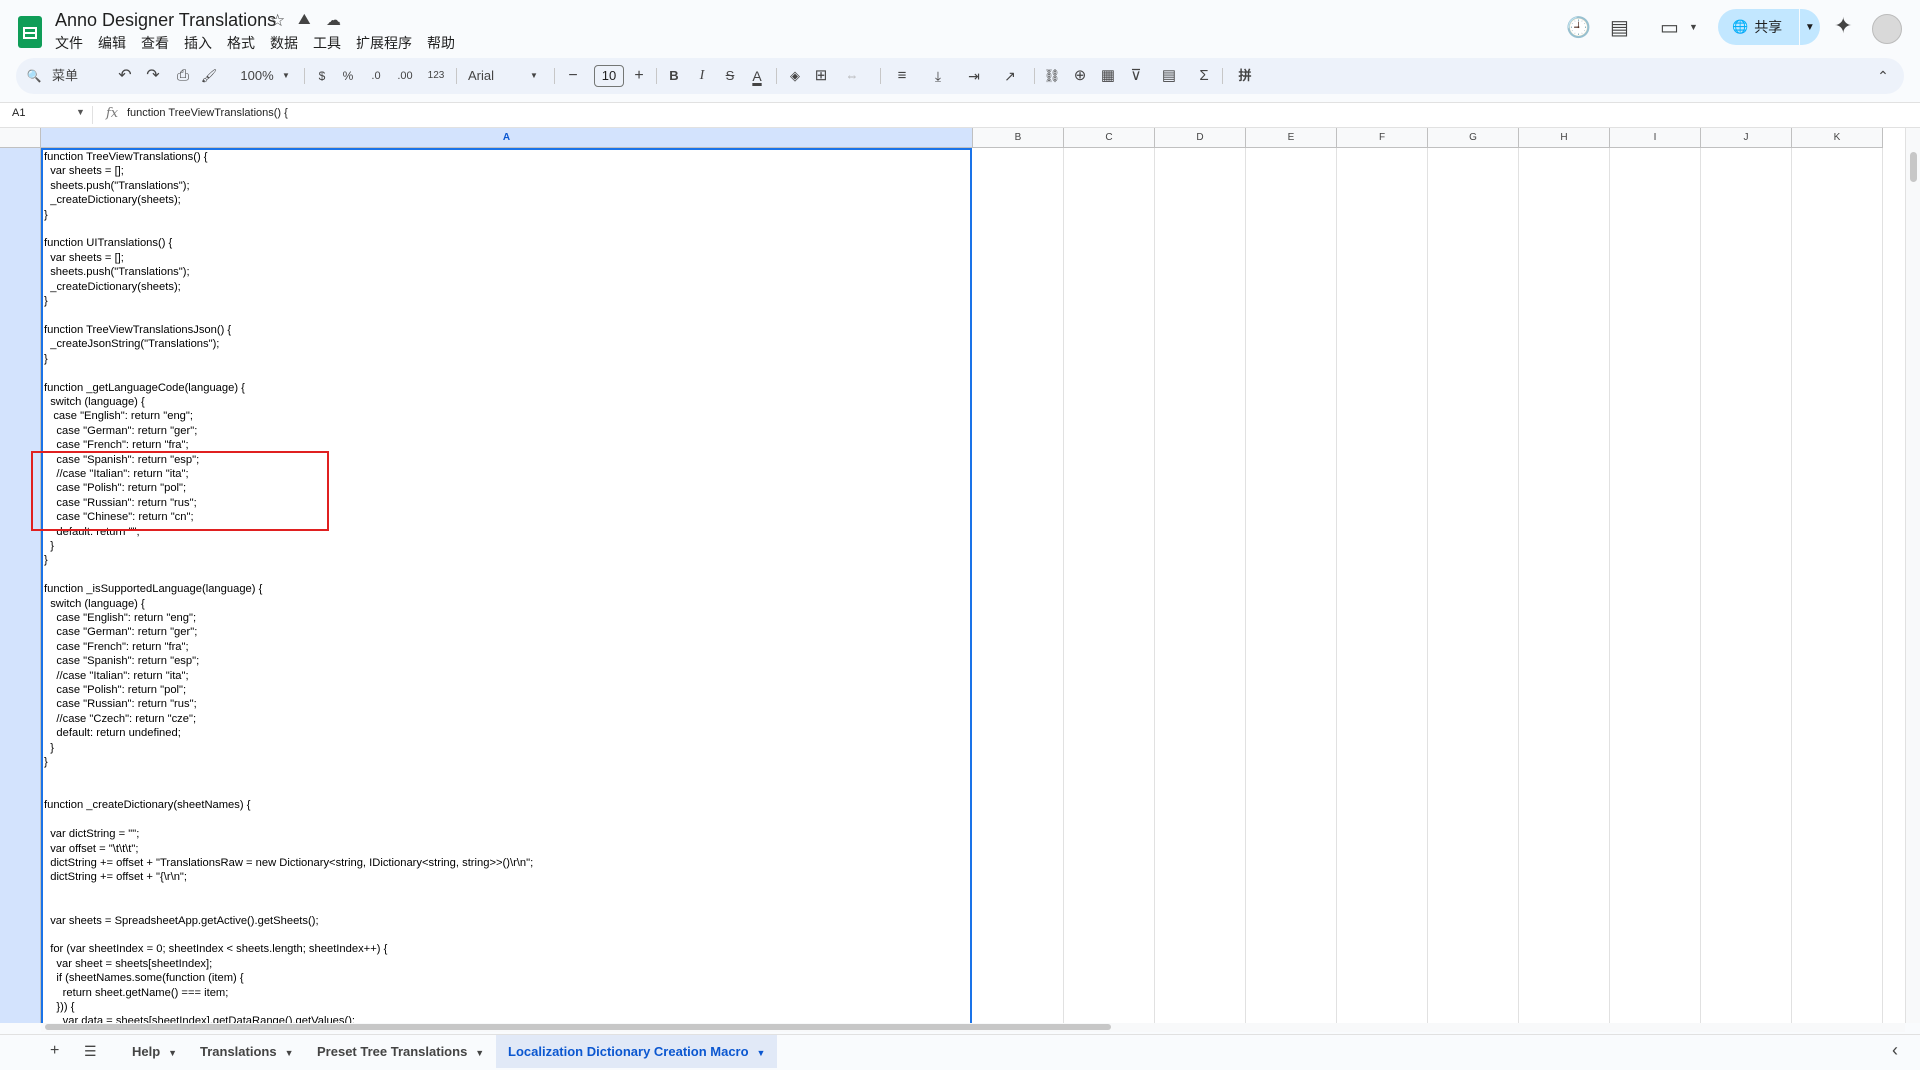  I want to click on text-rotation-icon: ↗, so click(1010, 76).